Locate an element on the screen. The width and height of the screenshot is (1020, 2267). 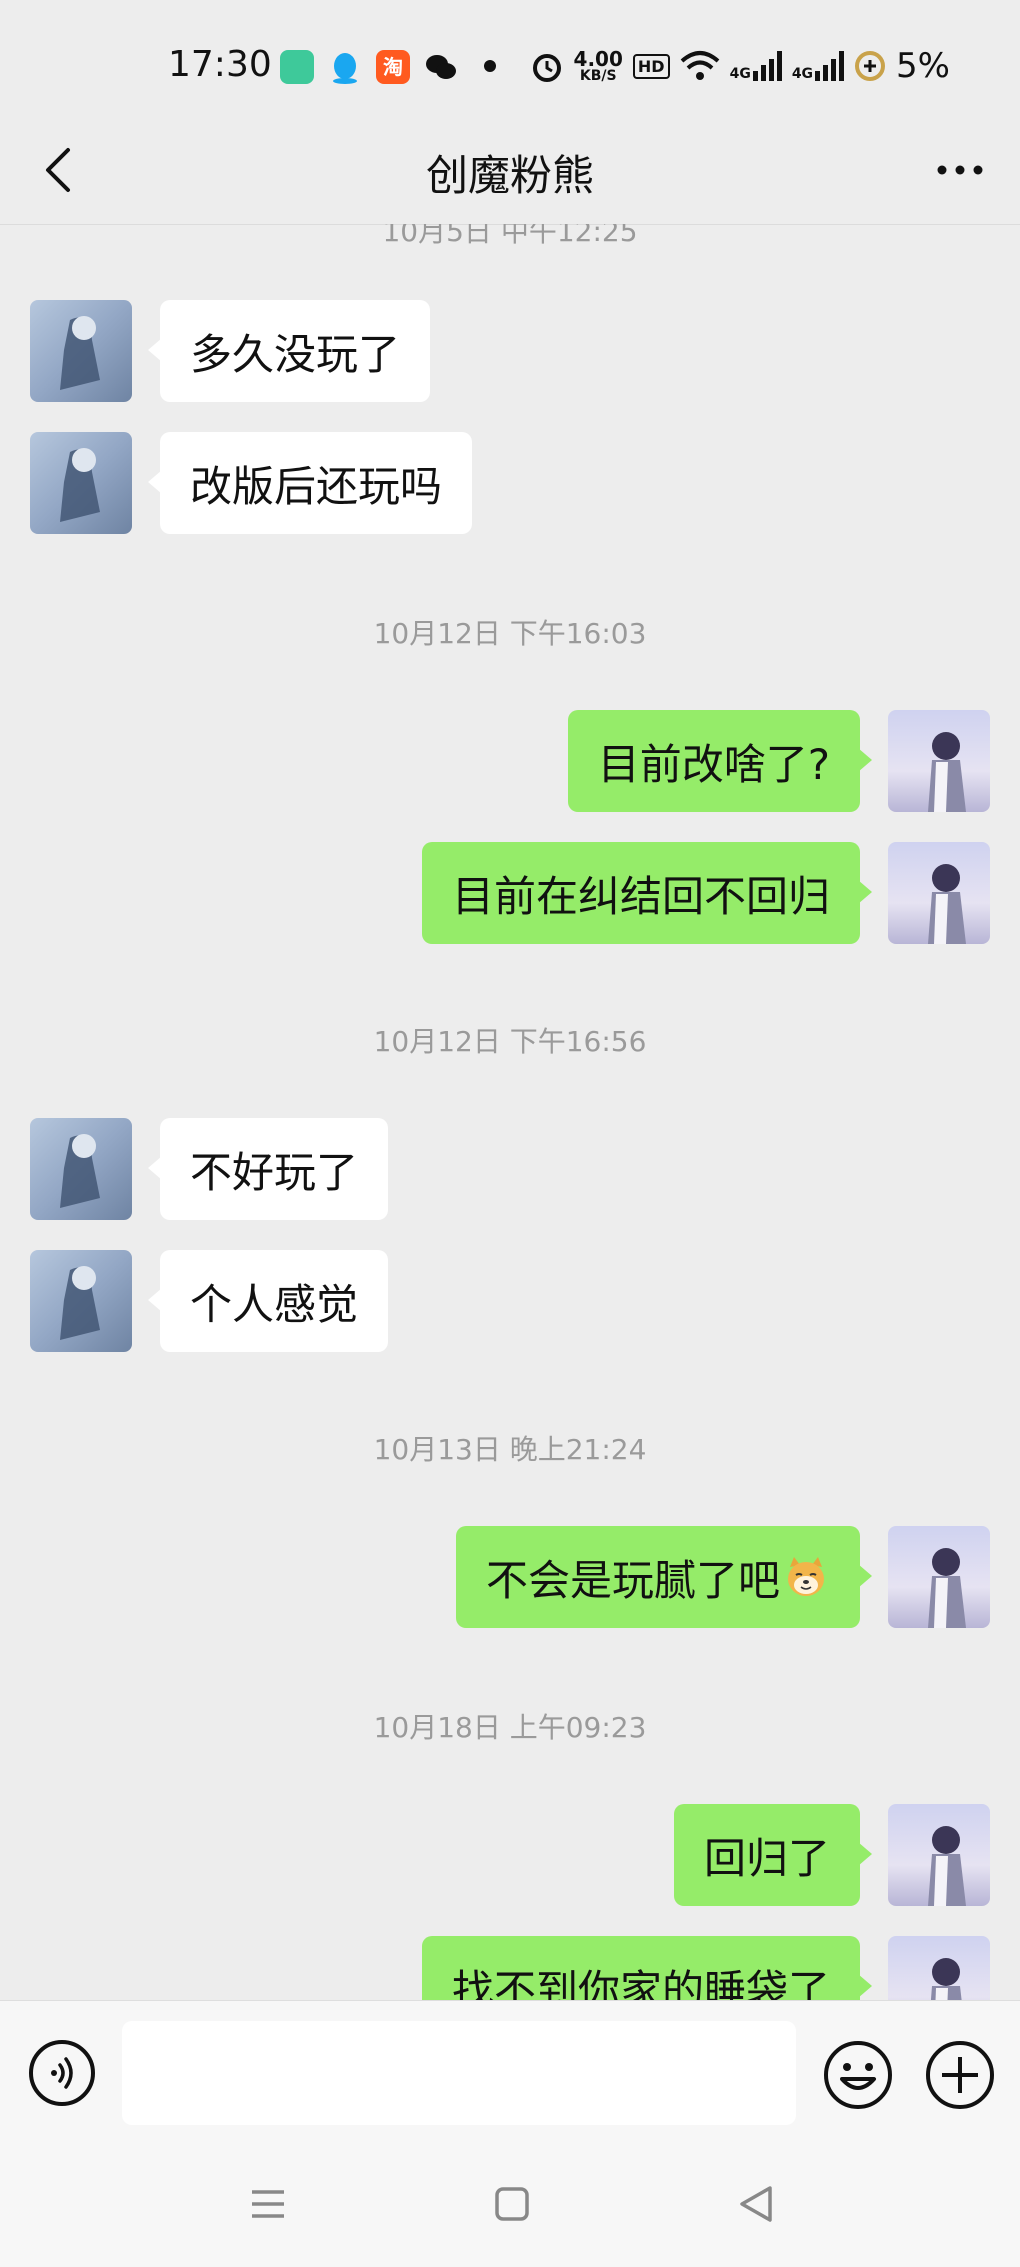
message-row: 不会是玩腻了吧 is located at coordinates (510, 1578).